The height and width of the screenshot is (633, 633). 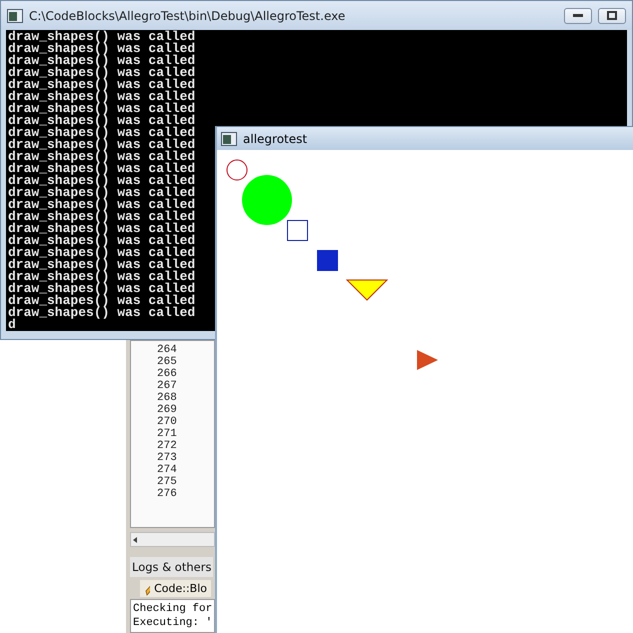 I want to click on restore-button, so click(x=612, y=16).